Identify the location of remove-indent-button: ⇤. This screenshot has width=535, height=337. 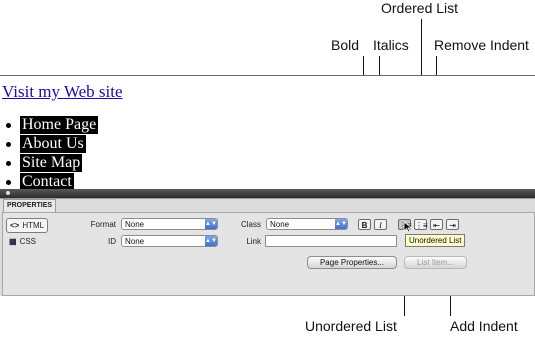
(436, 224).